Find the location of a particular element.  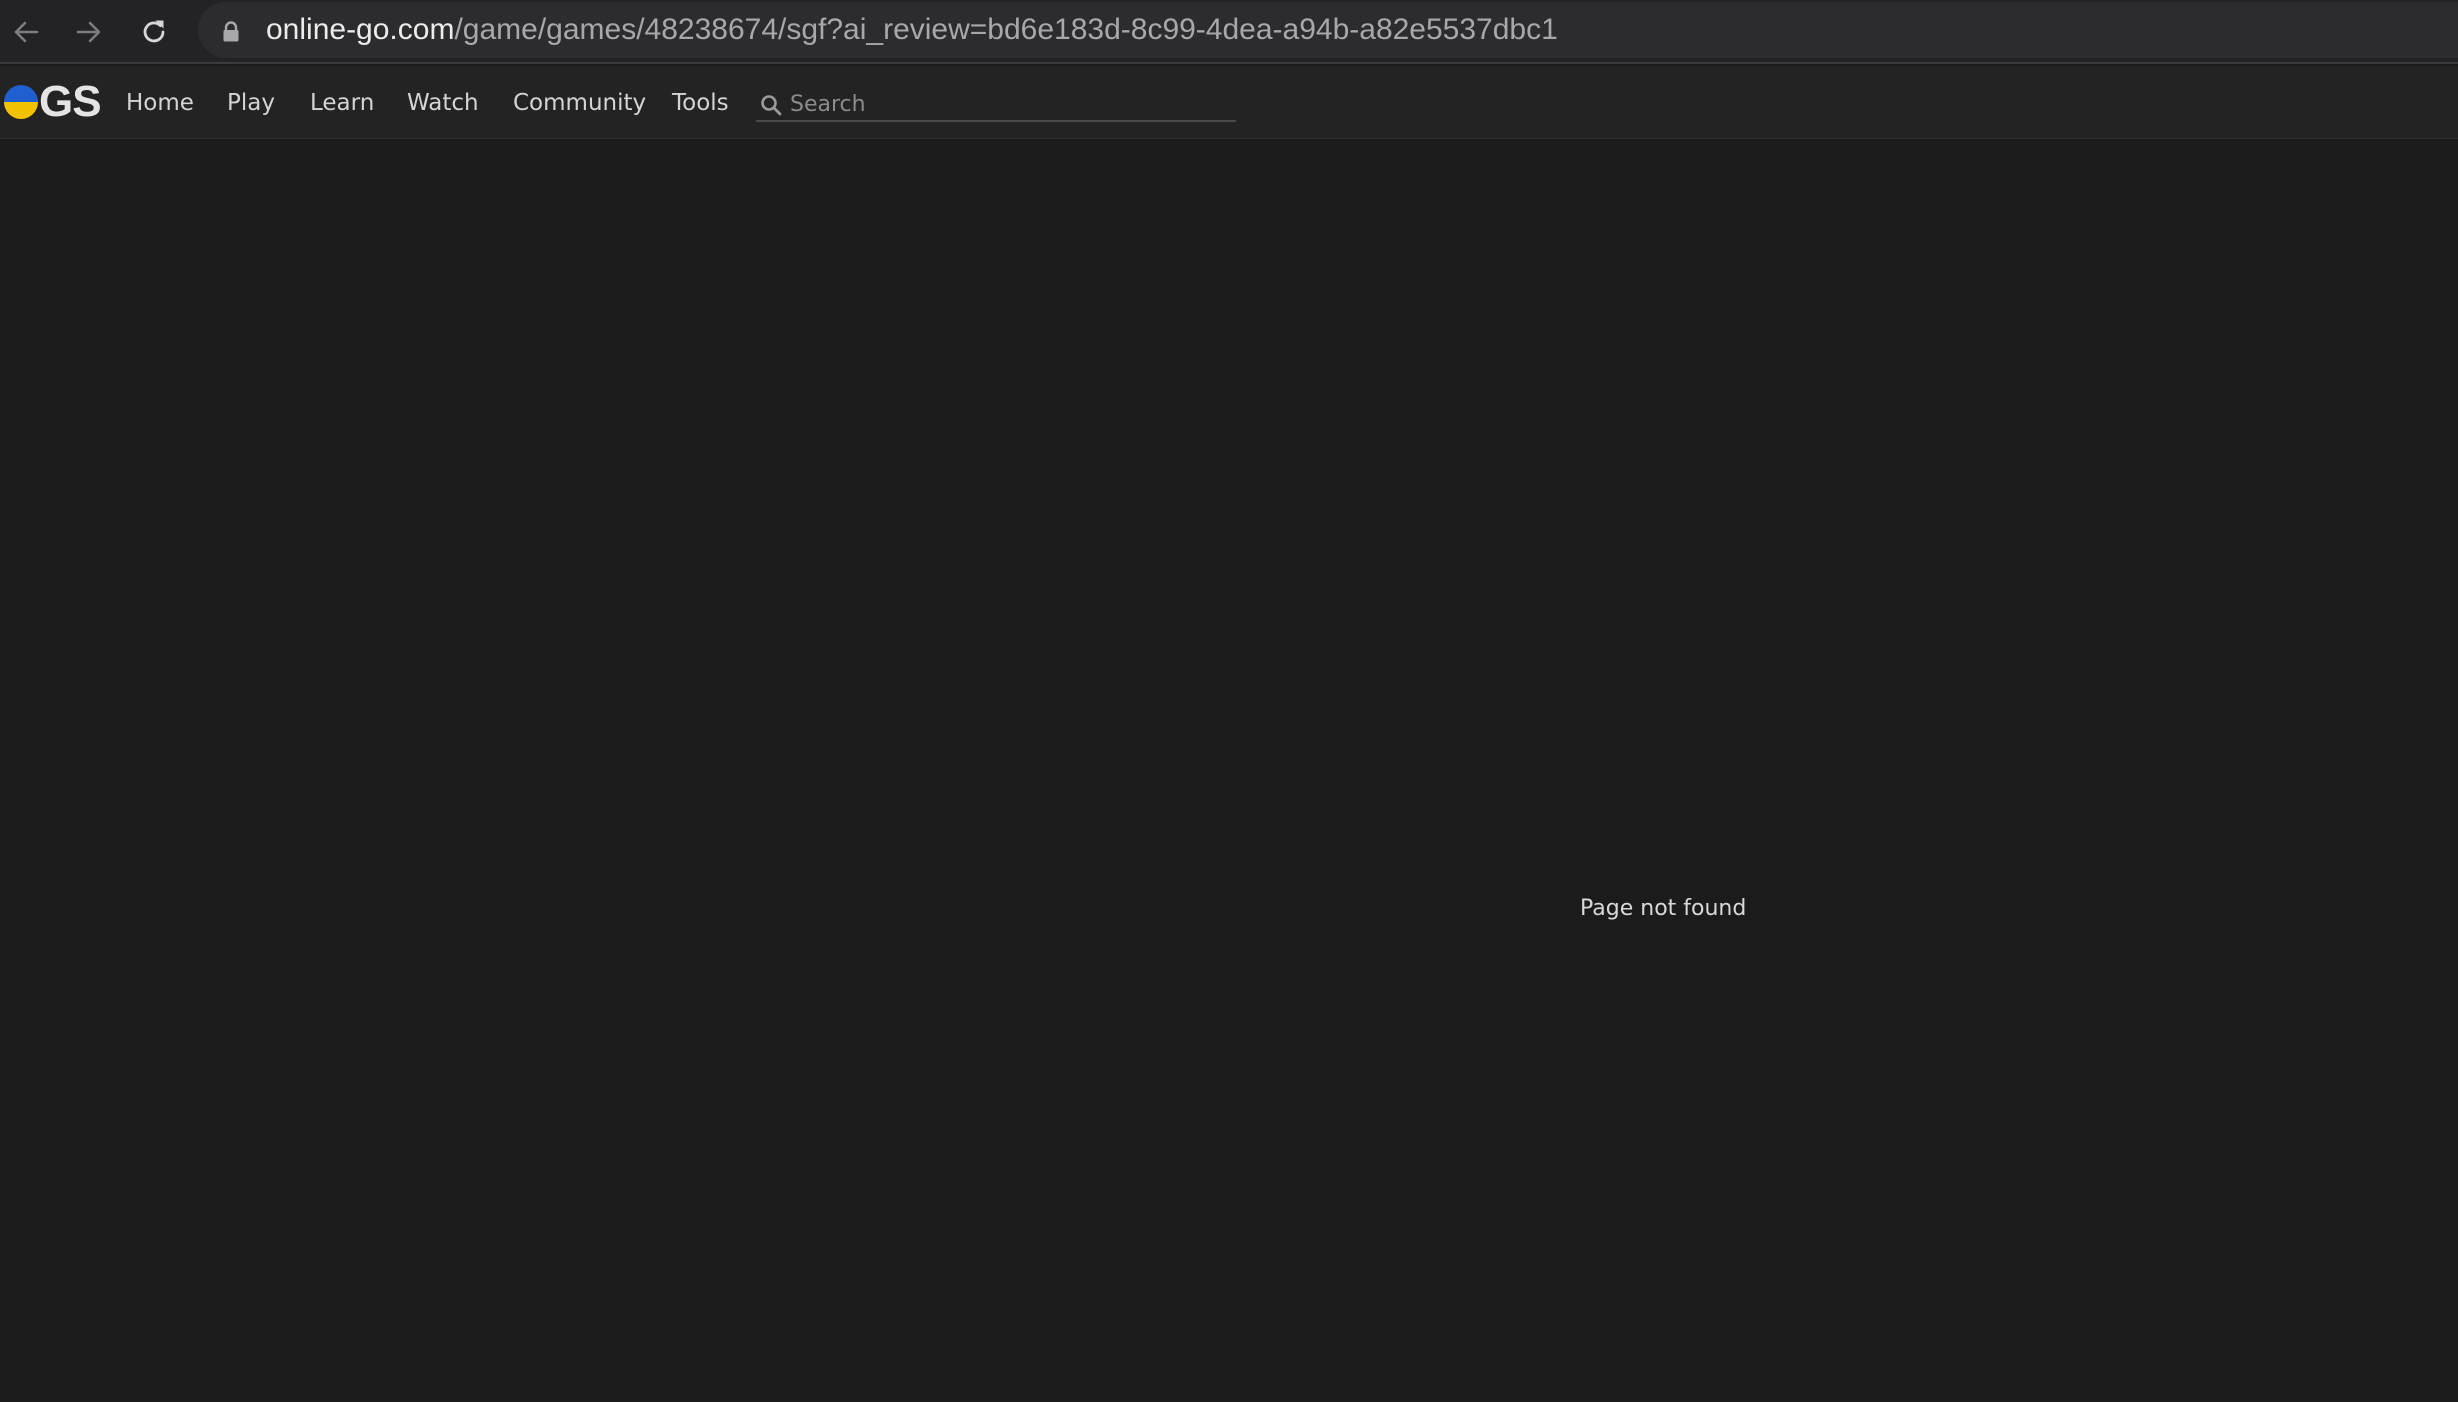

nav-community: Community is located at coordinates (579, 103).